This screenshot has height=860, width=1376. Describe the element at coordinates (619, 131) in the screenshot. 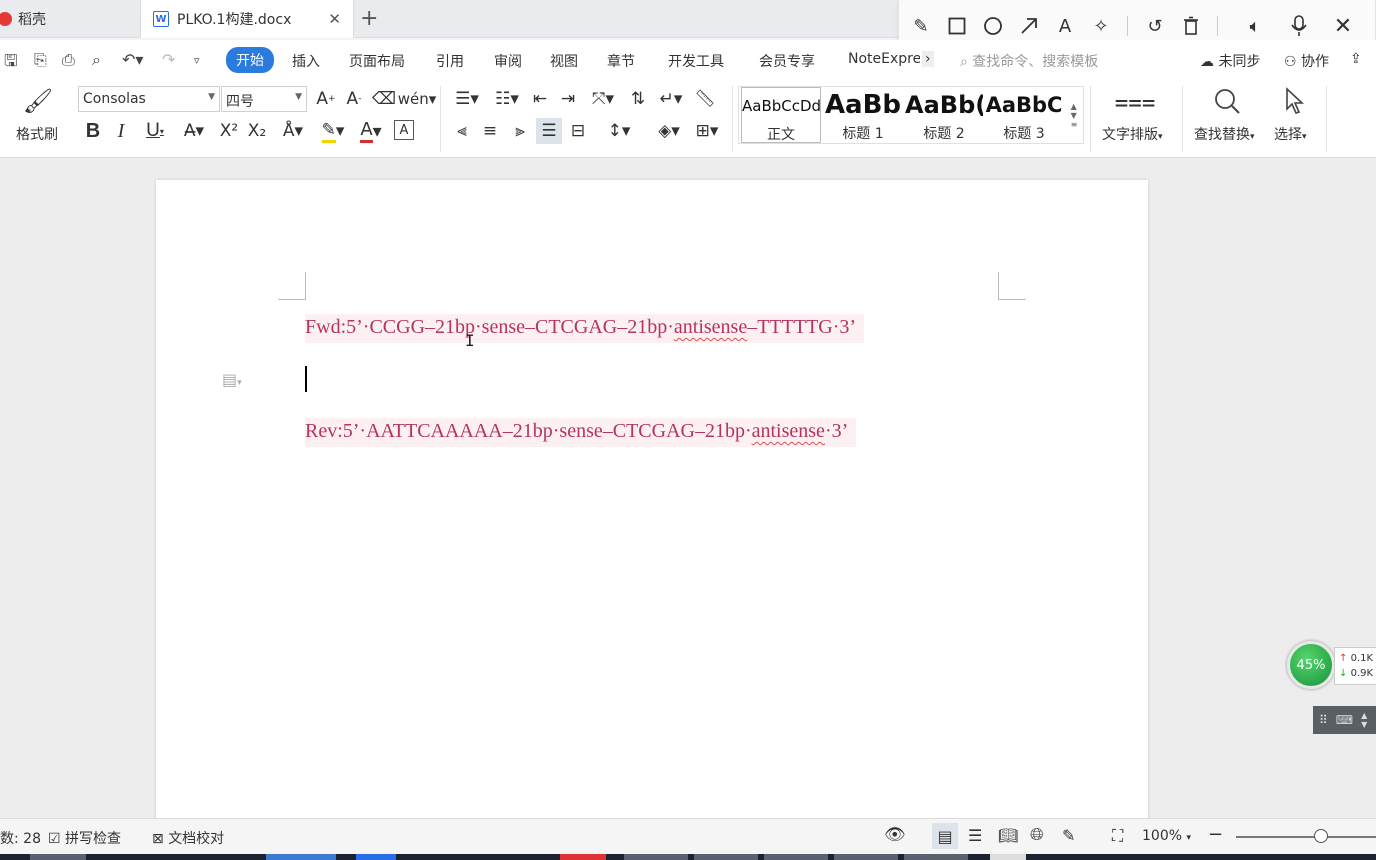

I see `line-spacing-icon: ↕▾` at that location.